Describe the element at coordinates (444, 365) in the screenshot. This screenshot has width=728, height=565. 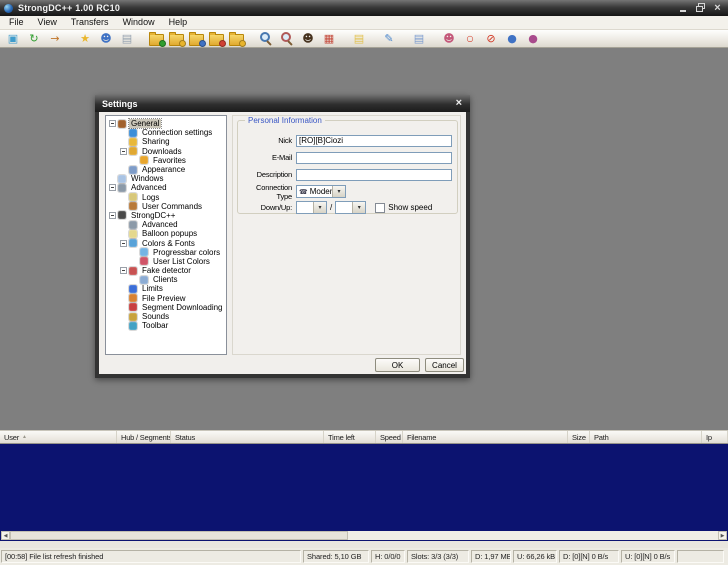
I see `cancel-button: Cancel` at that location.